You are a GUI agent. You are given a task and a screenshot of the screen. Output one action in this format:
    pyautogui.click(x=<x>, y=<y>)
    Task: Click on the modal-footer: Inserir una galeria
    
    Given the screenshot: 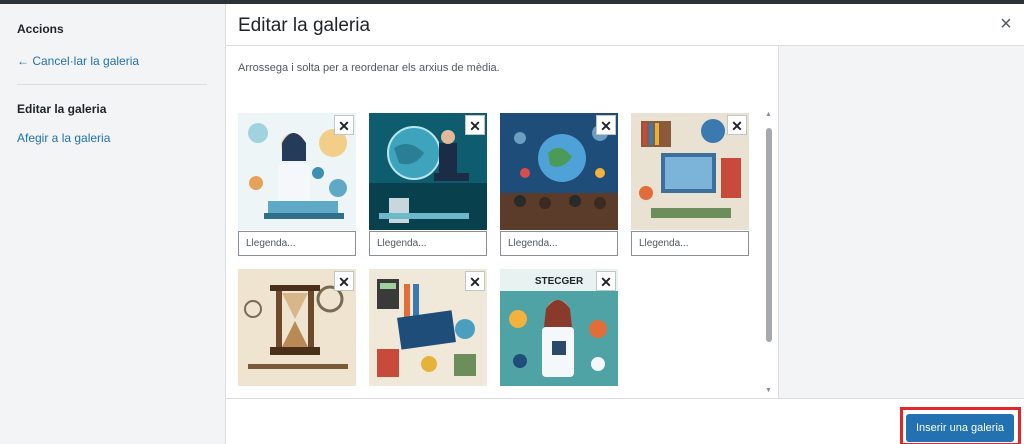 What is the action you would take?
    pyautogui.click(x=625, y=421)
    